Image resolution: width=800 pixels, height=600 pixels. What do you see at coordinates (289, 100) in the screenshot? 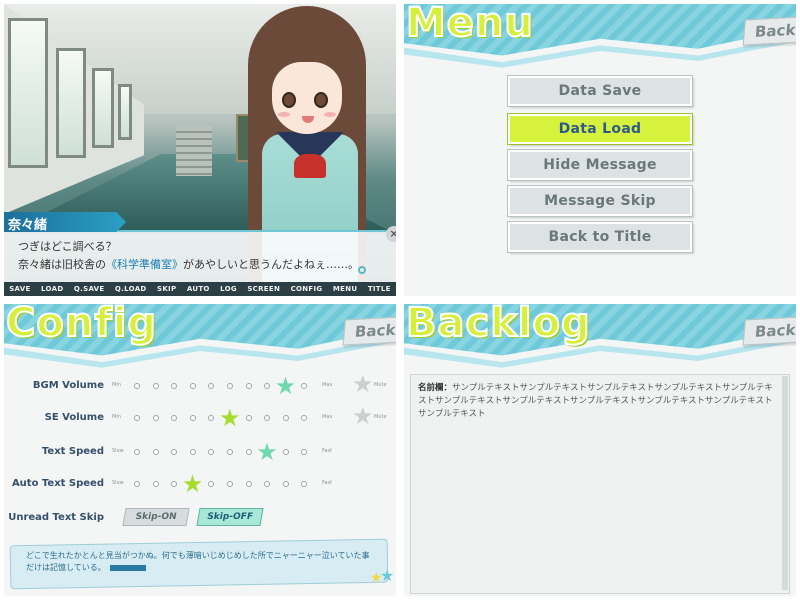
I see `character-eye` at bounding box center [289, 100].